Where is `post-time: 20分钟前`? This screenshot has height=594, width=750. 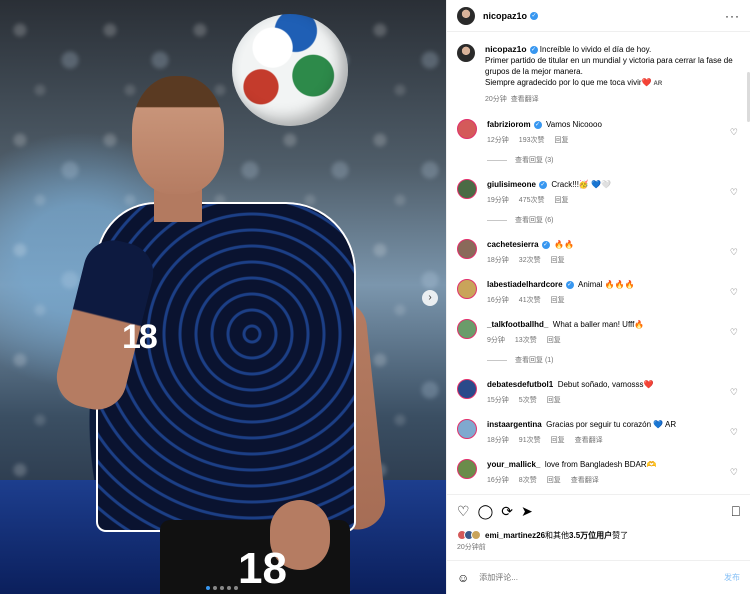
post-time: 20分钟前 is located at coordinates (471, 547).